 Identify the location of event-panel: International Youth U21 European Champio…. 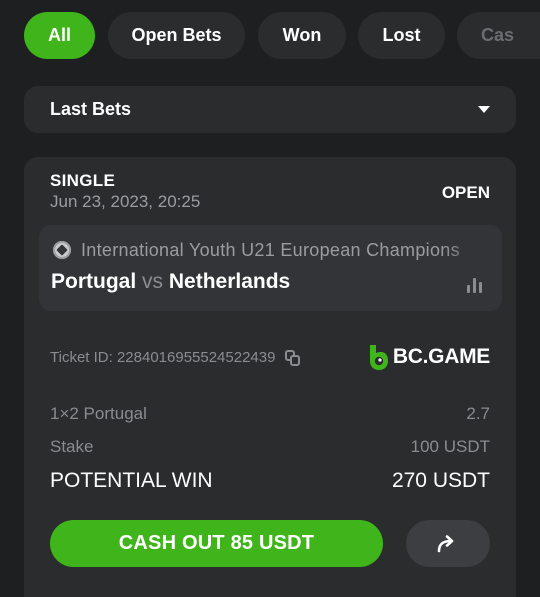
(270, 268).